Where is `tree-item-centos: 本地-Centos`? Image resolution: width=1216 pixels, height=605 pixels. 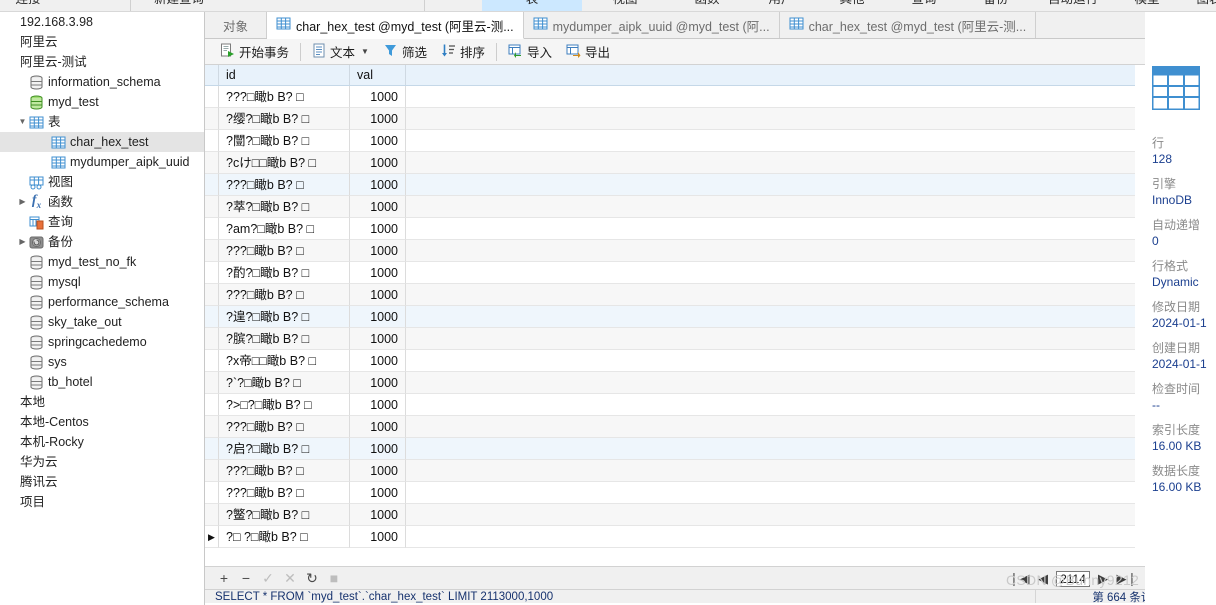 tree-item-centos: 本地-Centos is located at coordinates (102, 422).